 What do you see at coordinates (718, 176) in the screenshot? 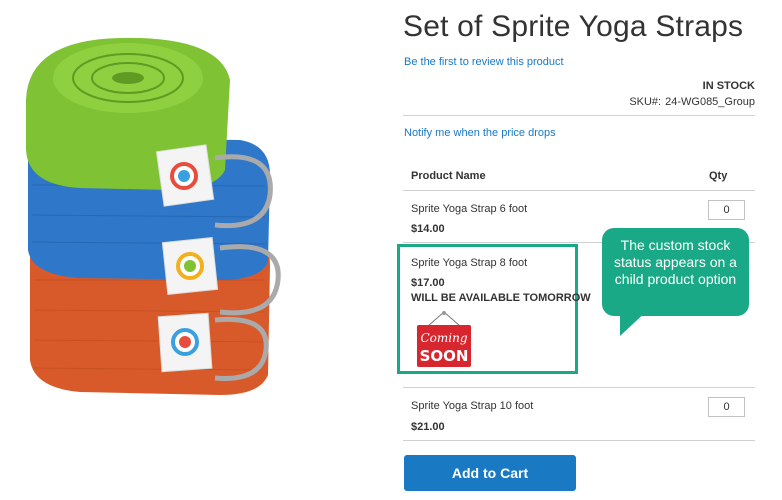
I see `column-header-qty: Qty` at bounding box center [718, 176].